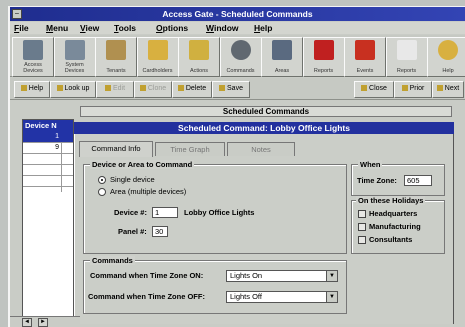  What do you see at coordinates (160, 231) in the screenshot?
I see `panel-number-field: 30` at bounding box center [160, 231].